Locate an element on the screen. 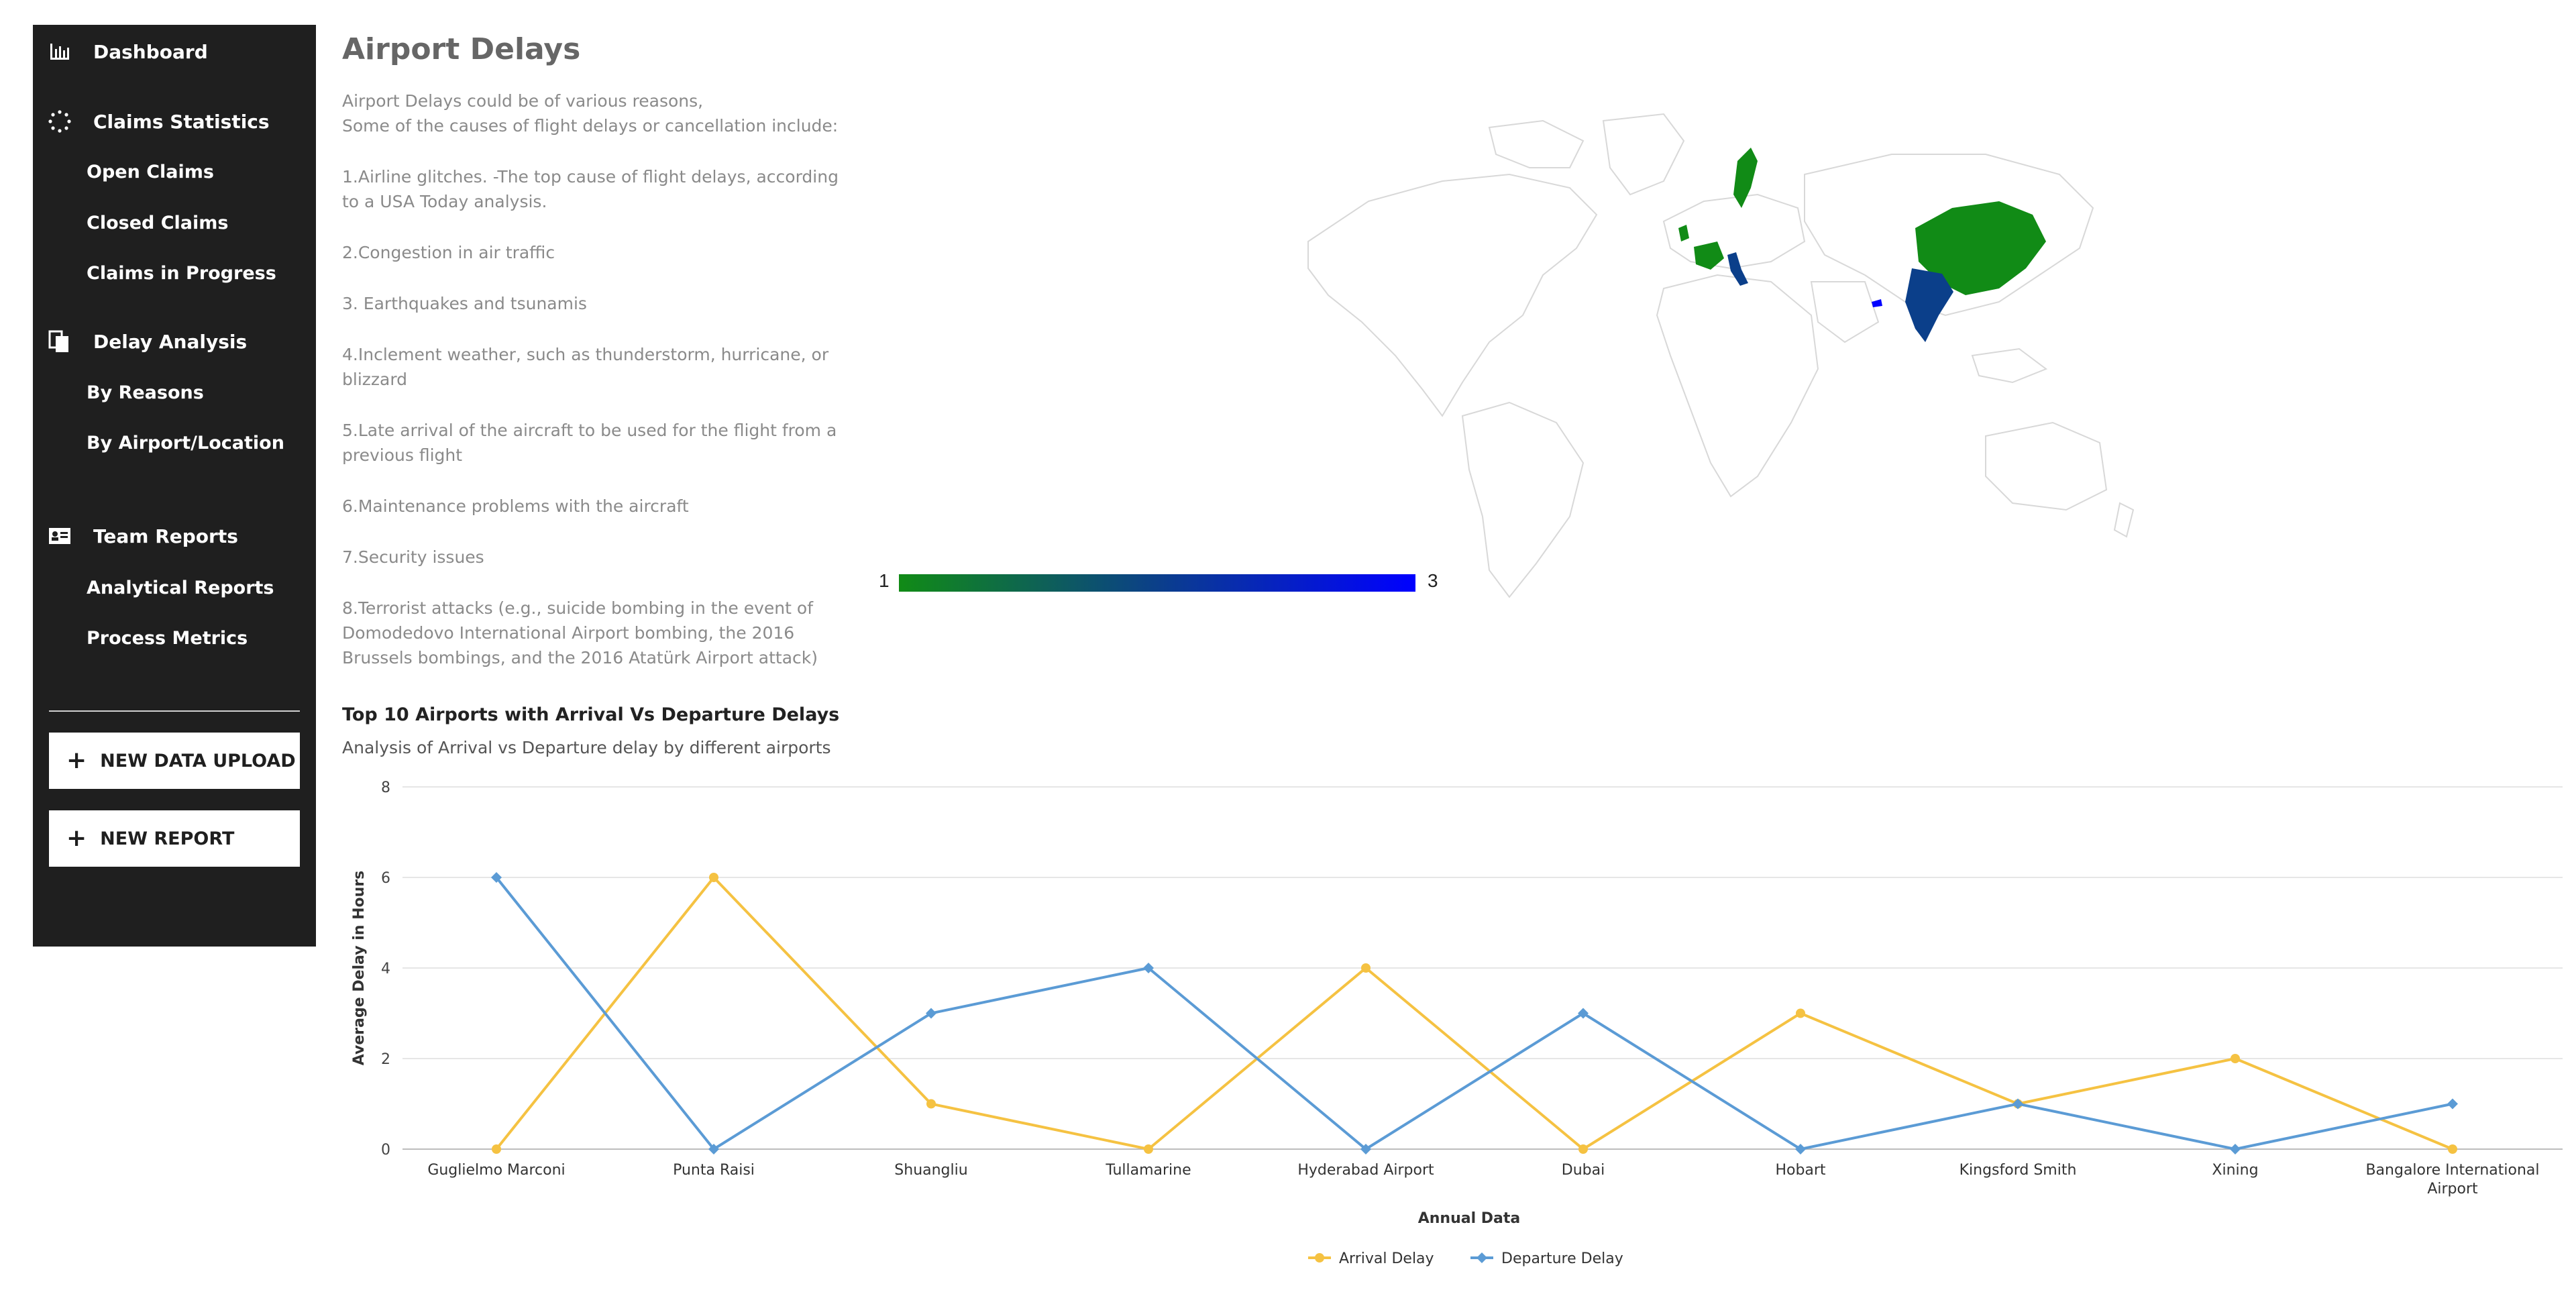 This screenshot has width=2576, height=1290. x-tick-label: Guglielmo Marconi is located at coordinates (496, 1170).